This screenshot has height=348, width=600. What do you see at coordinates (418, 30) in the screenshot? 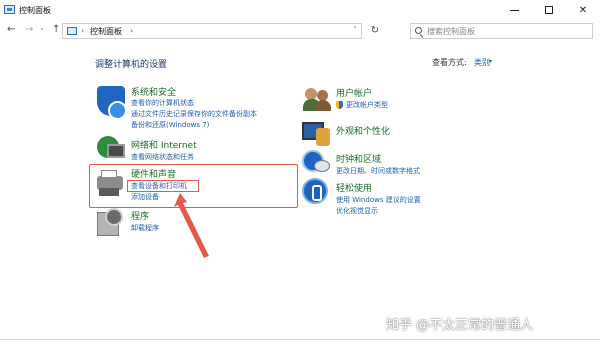
I see `search-icon` at bounding box center [418, 30].